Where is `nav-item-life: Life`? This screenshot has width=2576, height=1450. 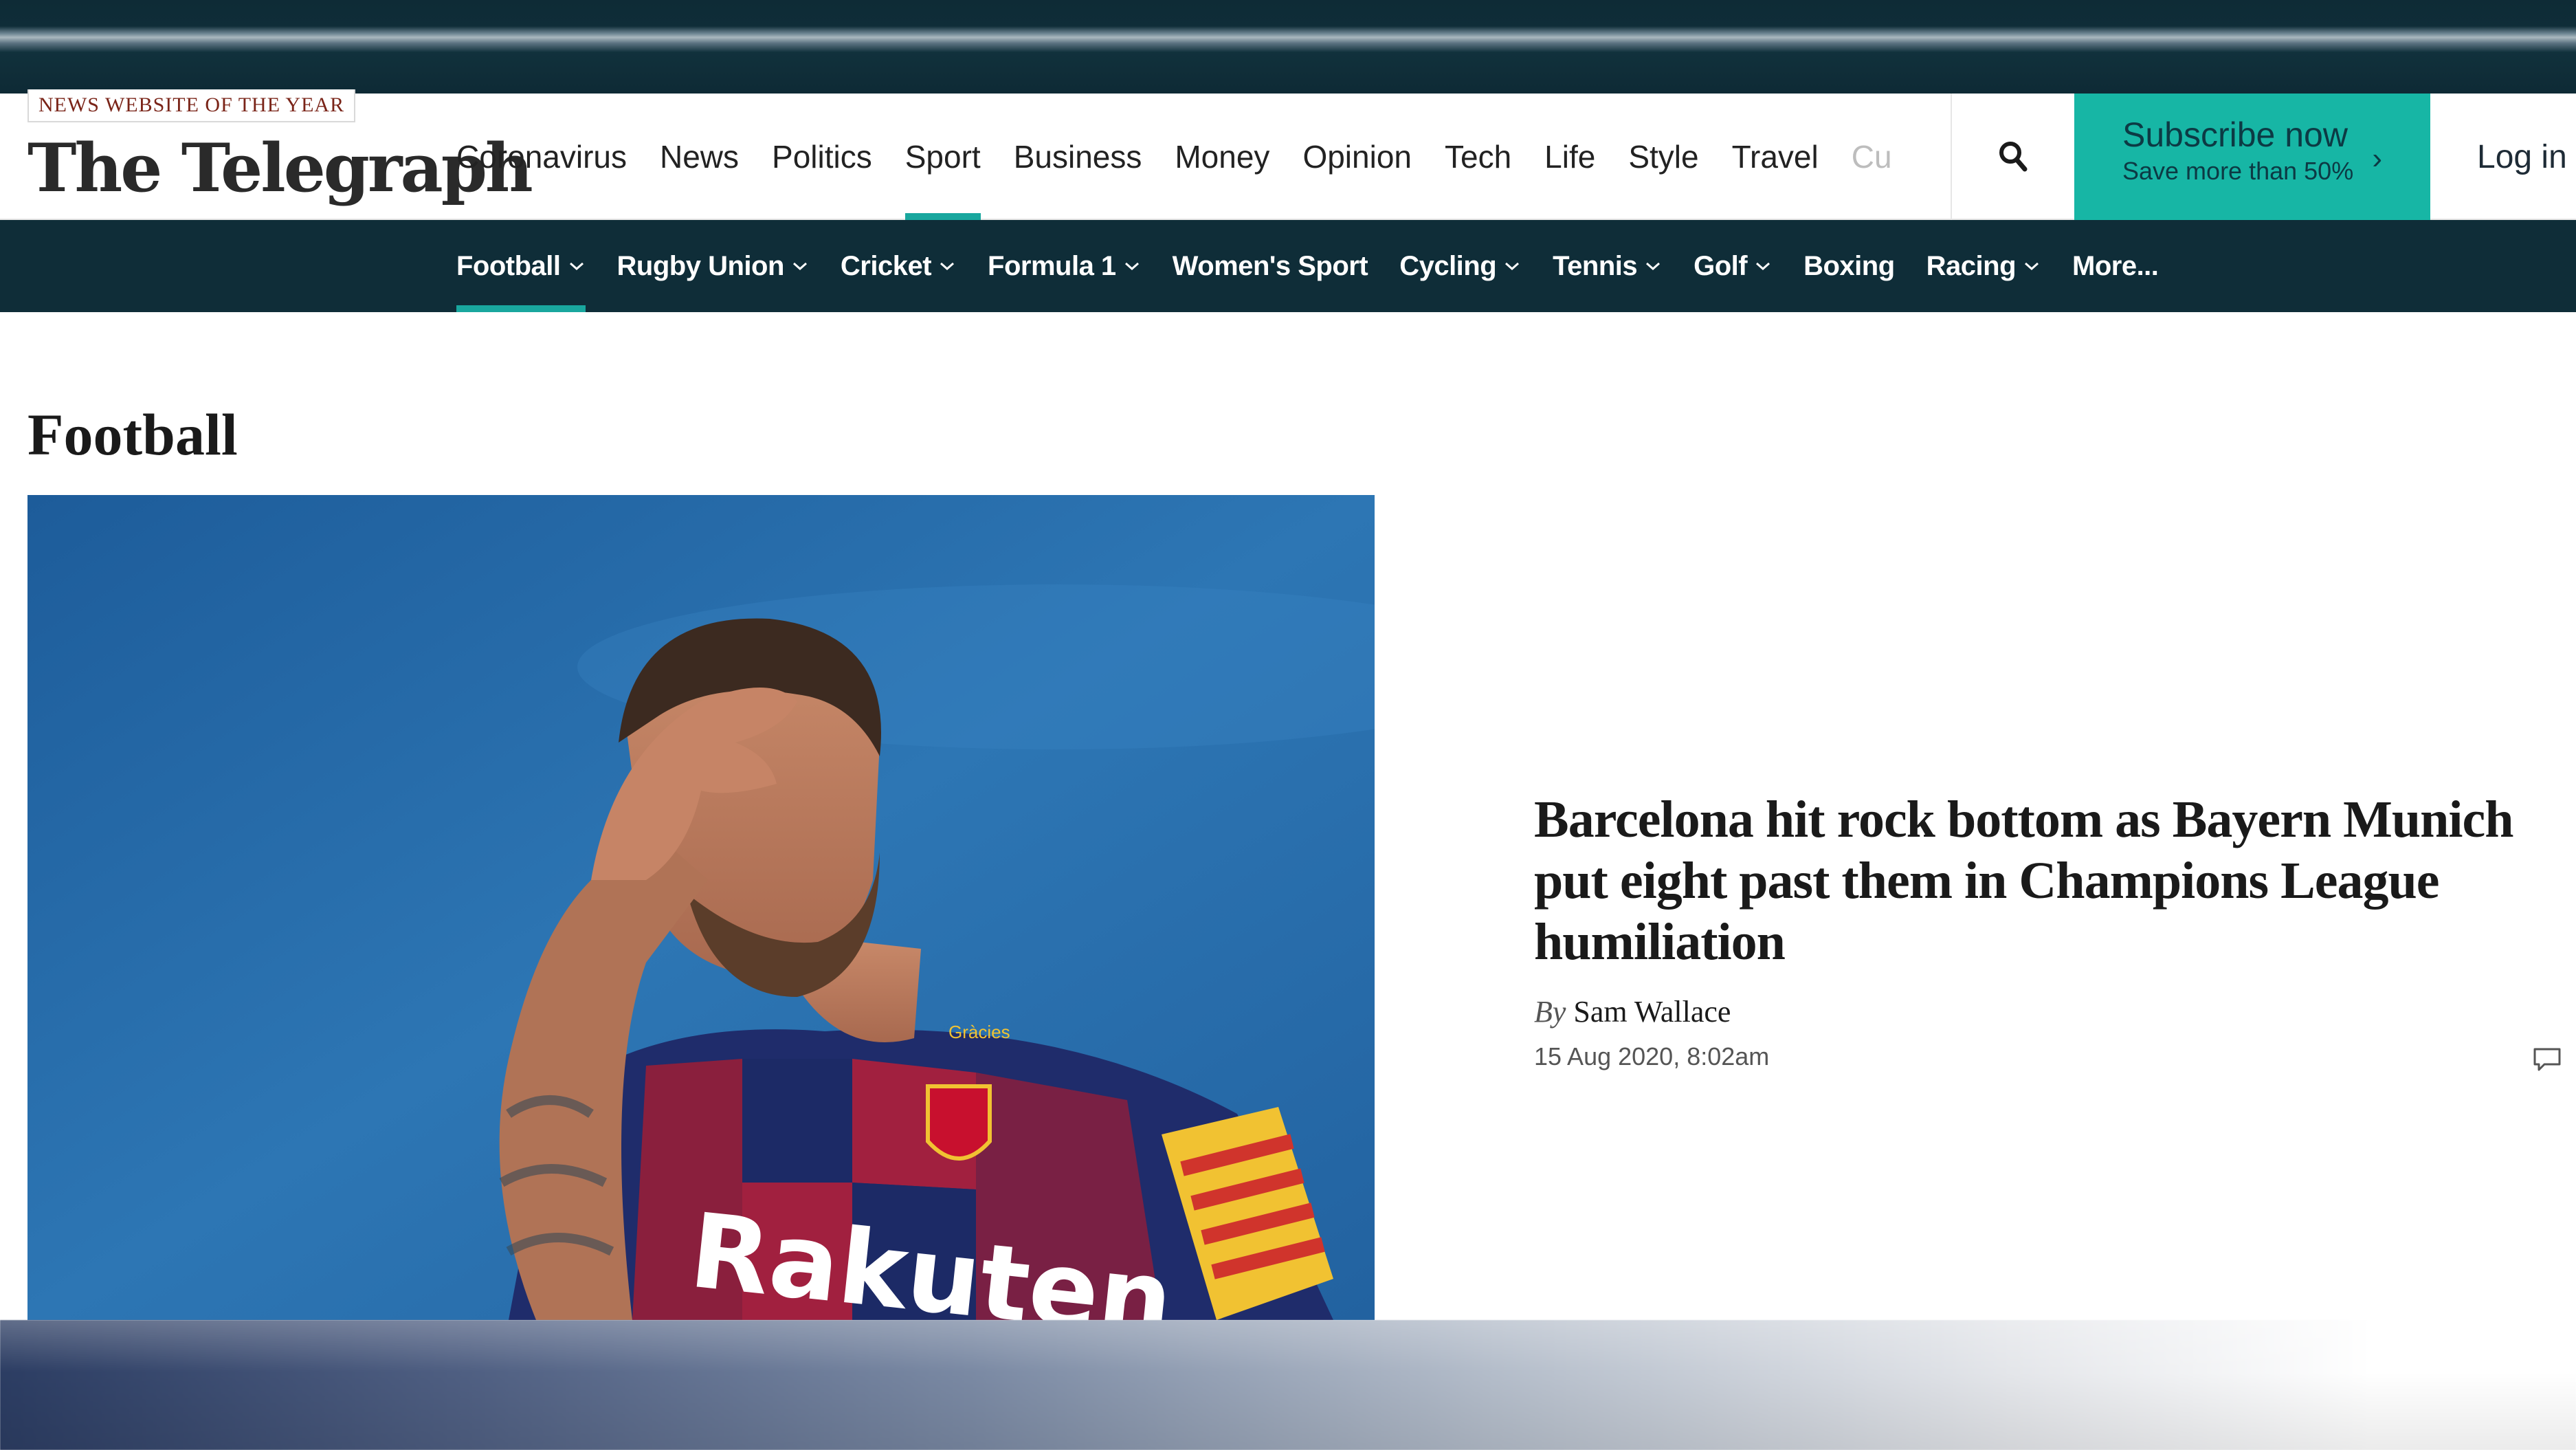
nav-item-life: Life is located at coordinates (1570, 157).